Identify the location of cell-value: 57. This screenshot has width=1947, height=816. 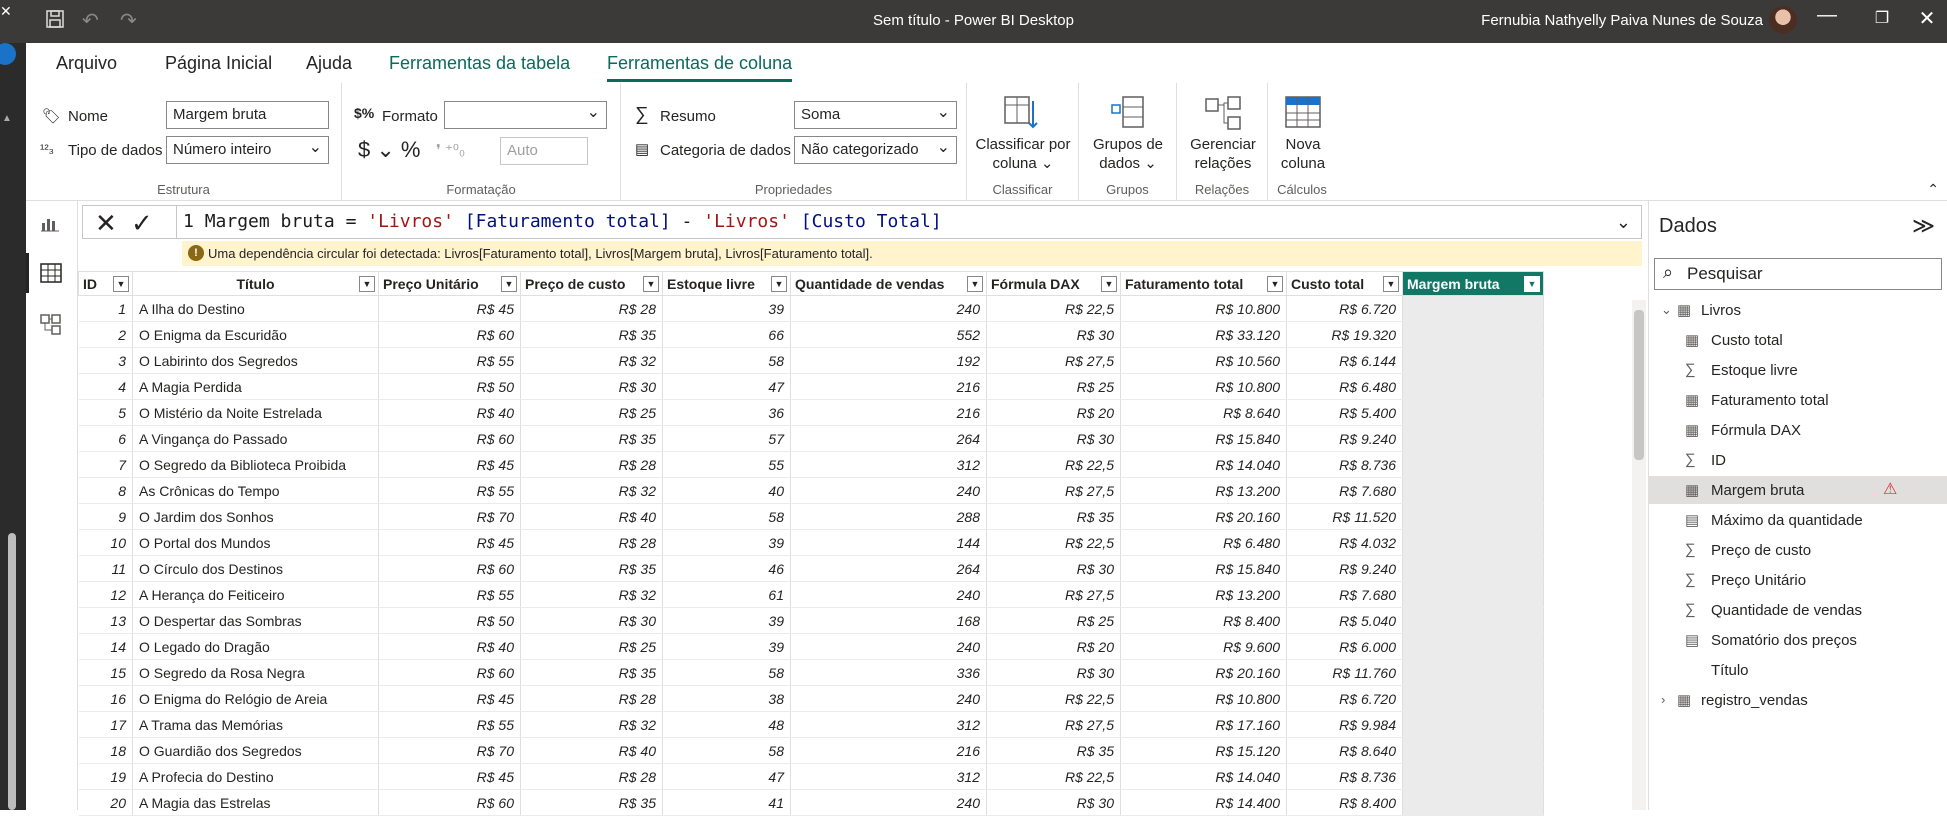
(726, 438).